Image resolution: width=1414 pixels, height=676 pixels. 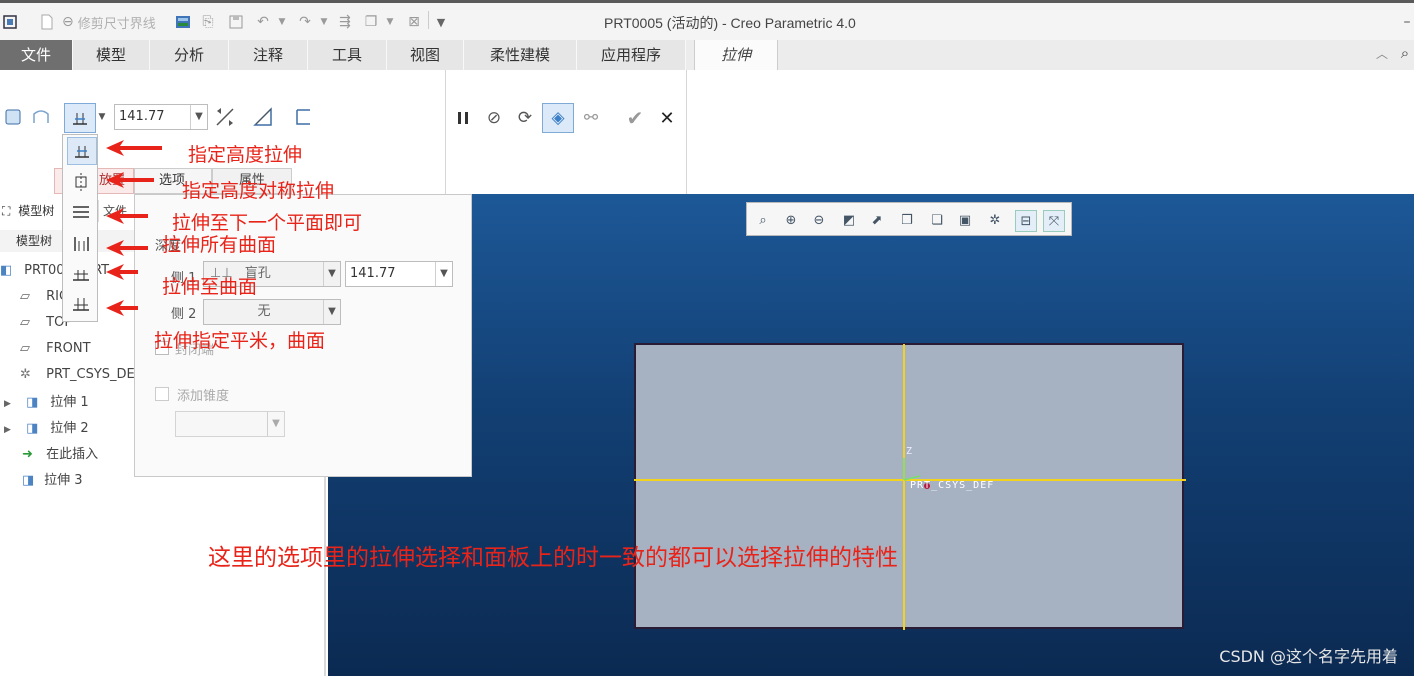 What do you see at coordinates (303, 117) in the screenshot?
I see `thicken-sketch-icon` at bounding box center [303, 117].